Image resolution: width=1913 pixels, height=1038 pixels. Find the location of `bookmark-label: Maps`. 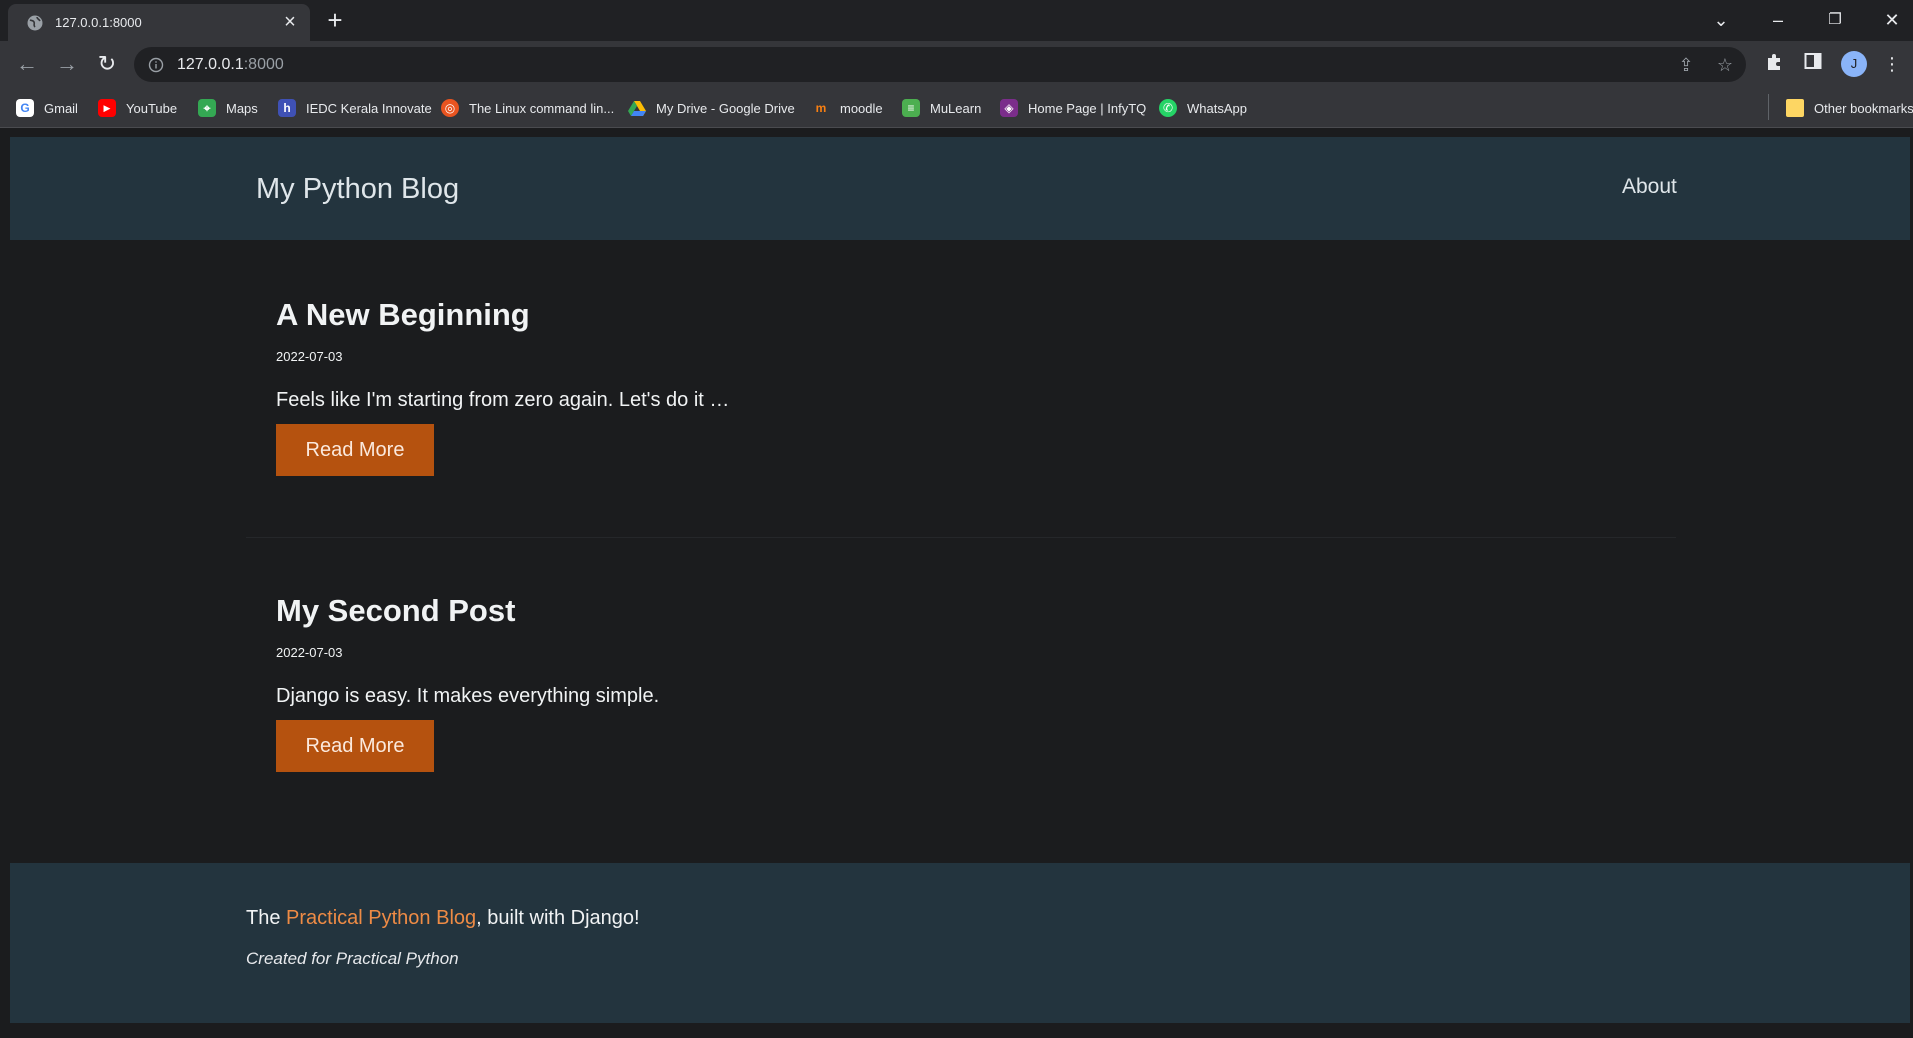

bookmark-label: Maps is located at coordinates (242, 108).